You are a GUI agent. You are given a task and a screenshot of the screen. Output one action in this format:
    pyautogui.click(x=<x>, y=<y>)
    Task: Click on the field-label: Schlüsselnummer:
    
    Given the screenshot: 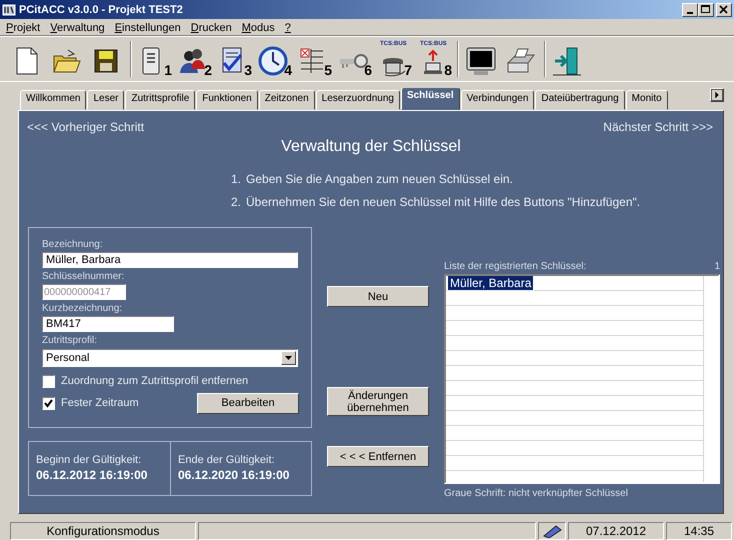 What is the action you would take?
    pyautogui.click(x=84, y=276)
    